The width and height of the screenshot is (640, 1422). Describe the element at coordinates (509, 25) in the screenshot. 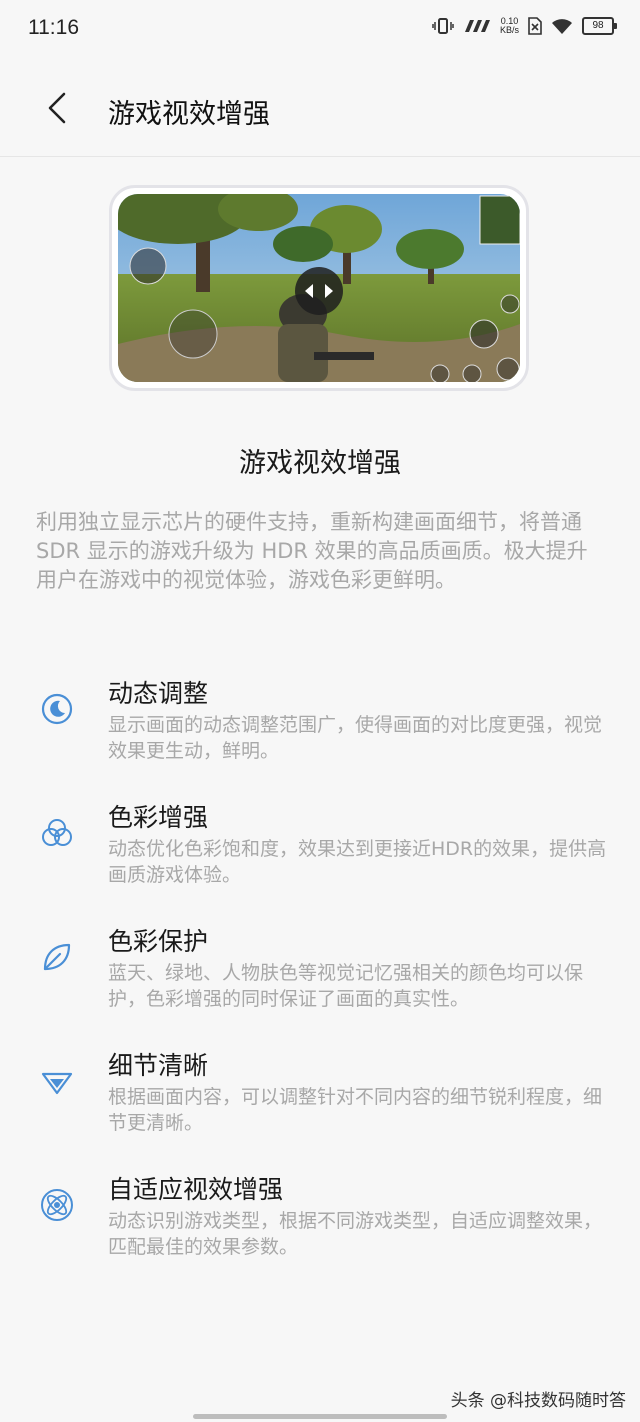

I see `network-speed: 0.10 KB/s` at that location.